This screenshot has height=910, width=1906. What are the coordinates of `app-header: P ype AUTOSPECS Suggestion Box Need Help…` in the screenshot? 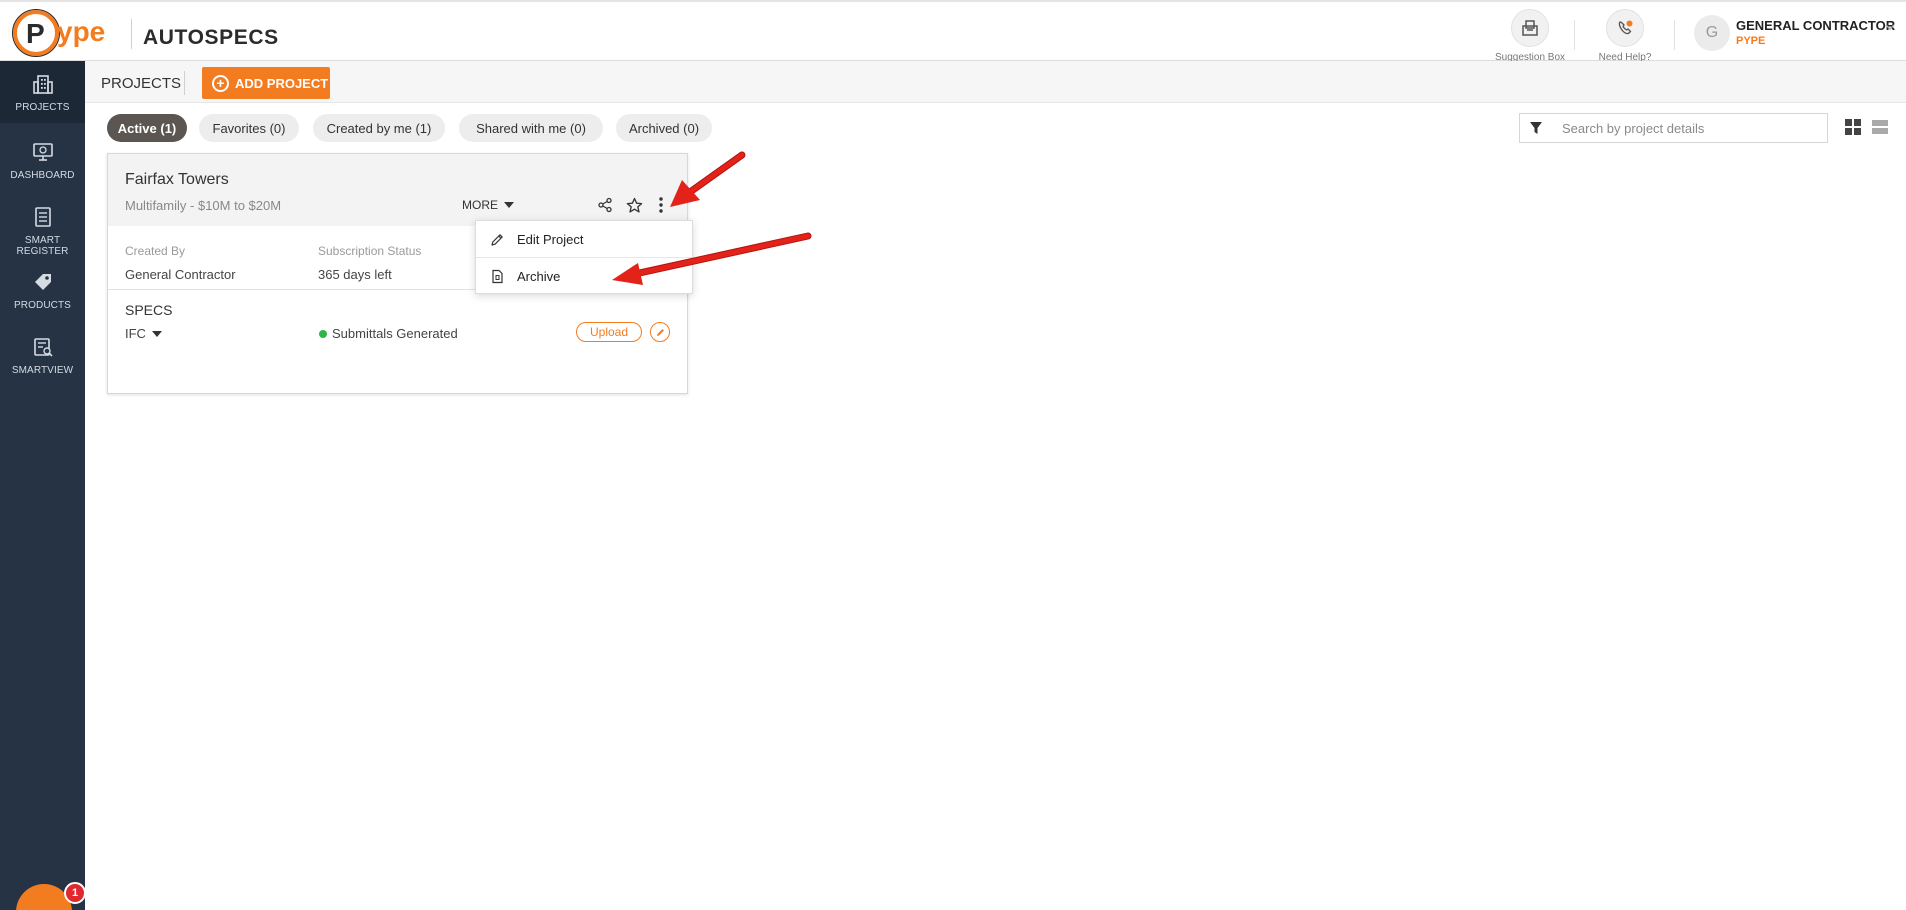 It's located at (953, 31).